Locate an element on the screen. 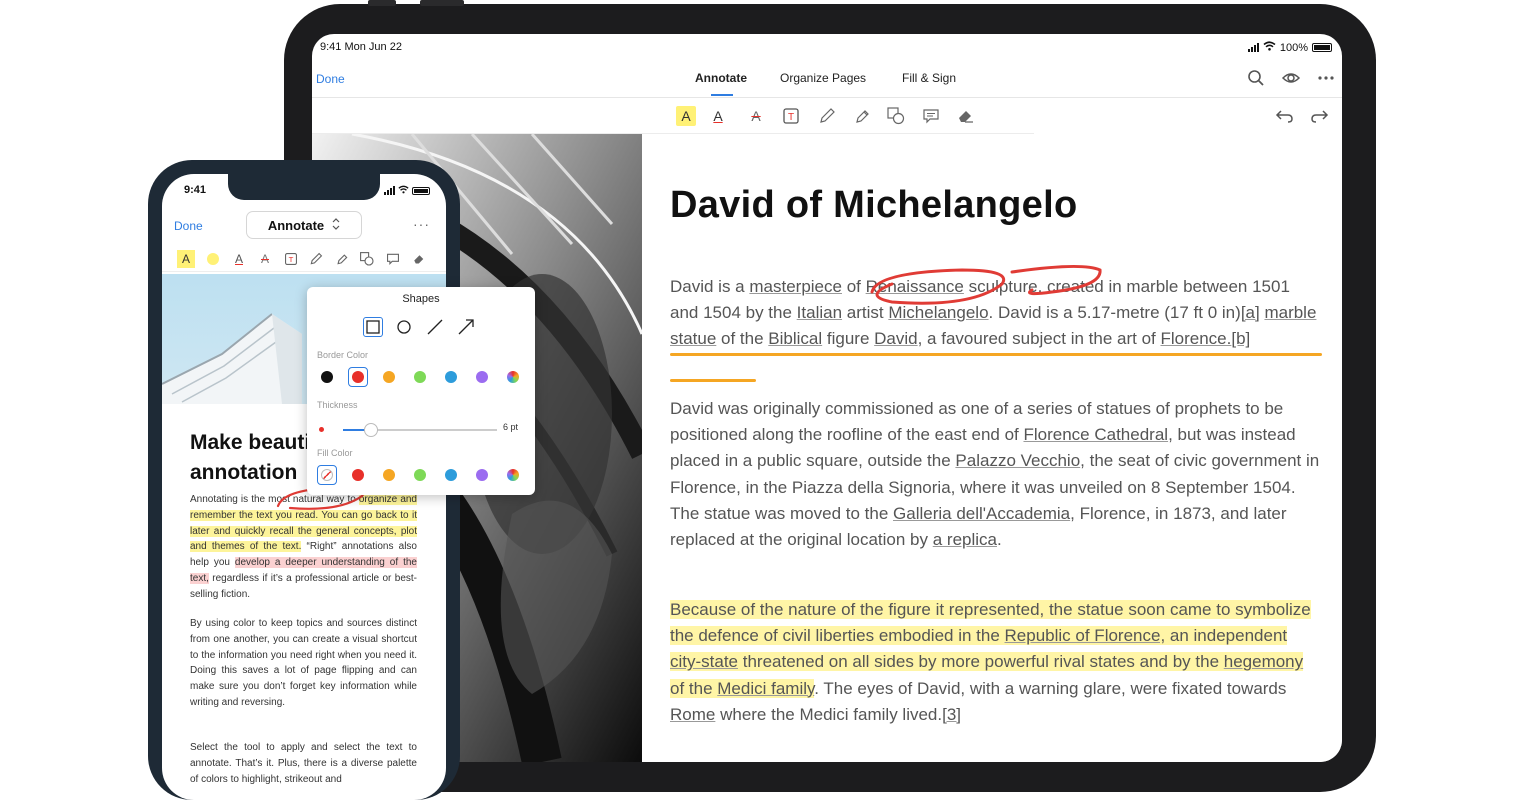 The width and height of the screenshot is (1520, 800). undo-icon is located at coordinates (1285, 116).